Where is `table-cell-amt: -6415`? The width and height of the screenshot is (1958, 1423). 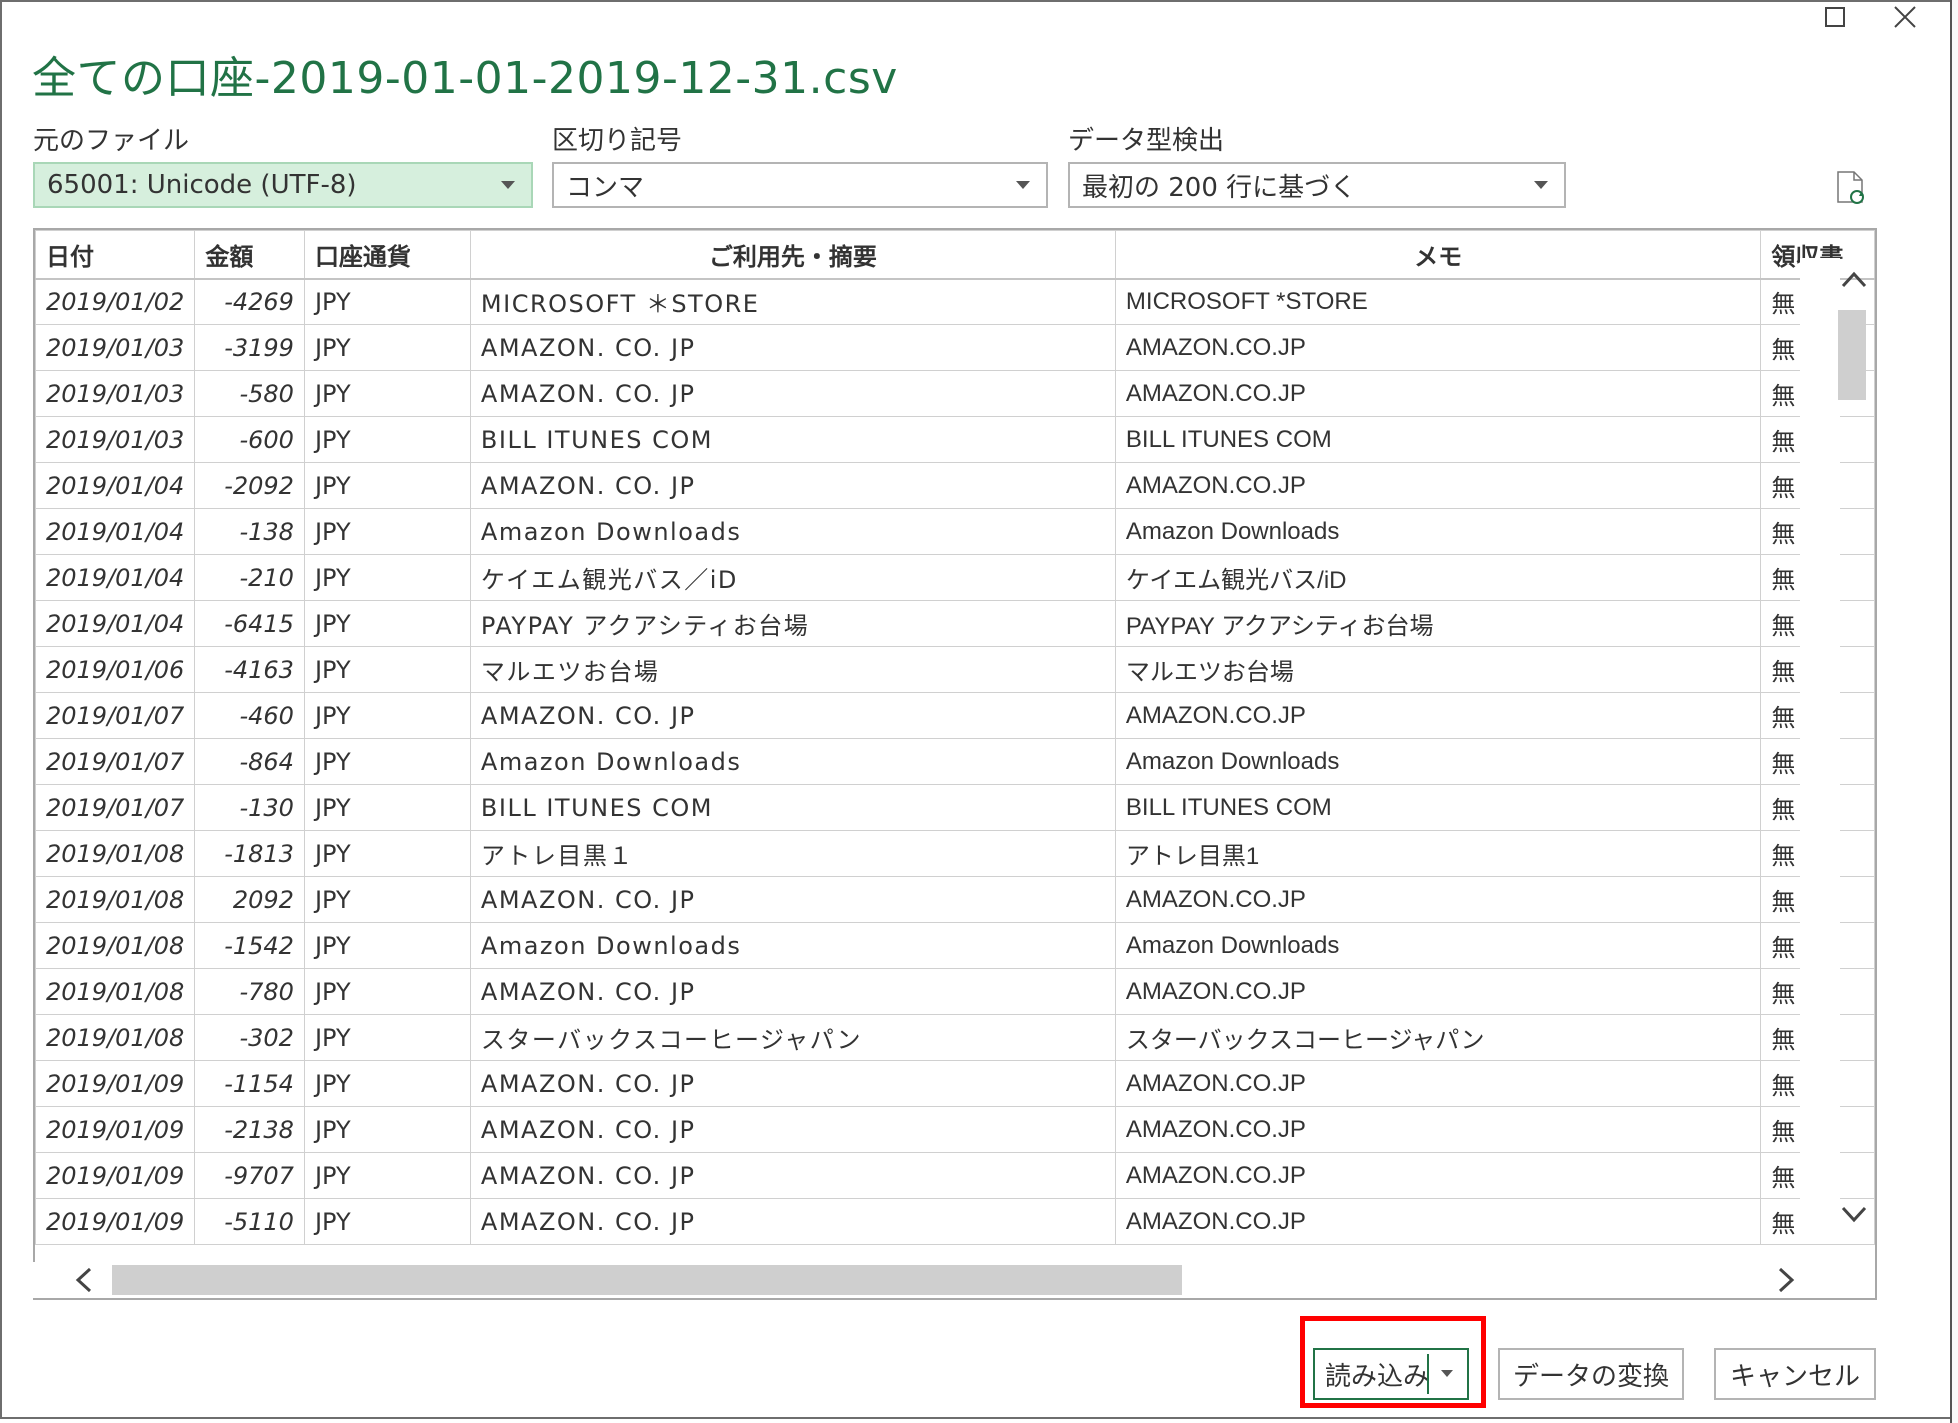
table-cell-amt: -6415 is located at coordinates (249, 623).